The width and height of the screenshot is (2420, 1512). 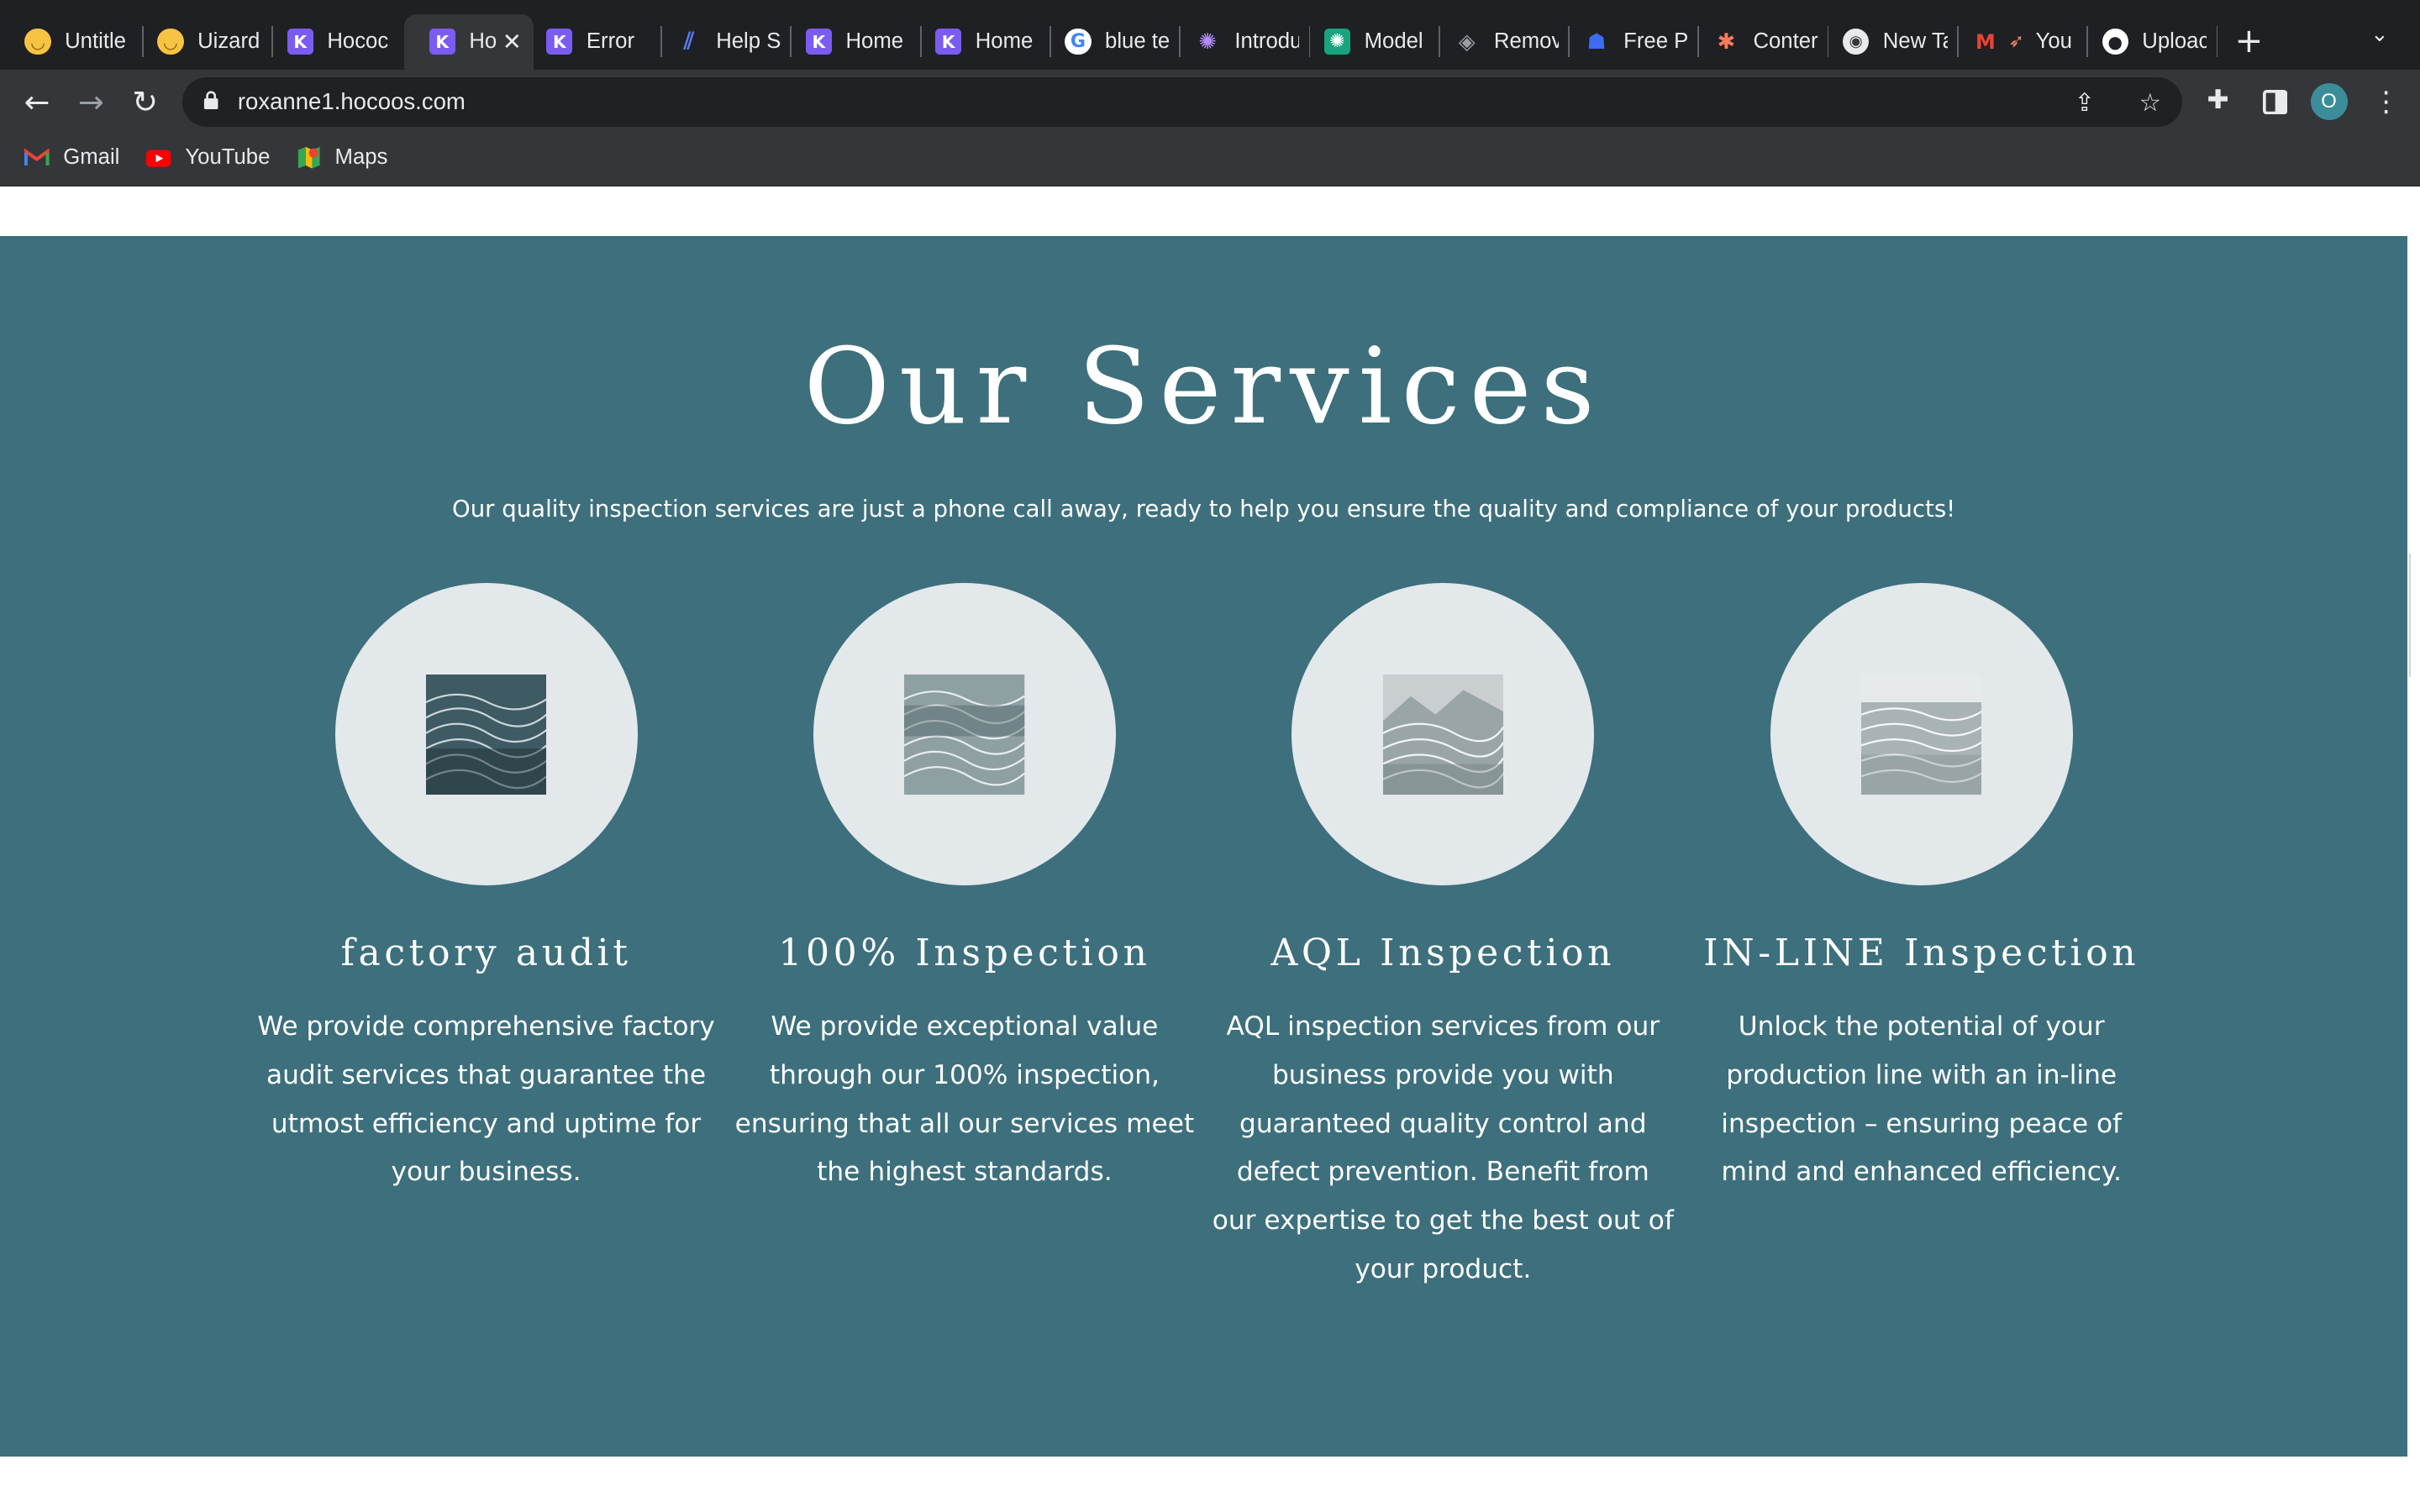 I want to click on tab-title: New Ta, so click(x=1915, y=41).